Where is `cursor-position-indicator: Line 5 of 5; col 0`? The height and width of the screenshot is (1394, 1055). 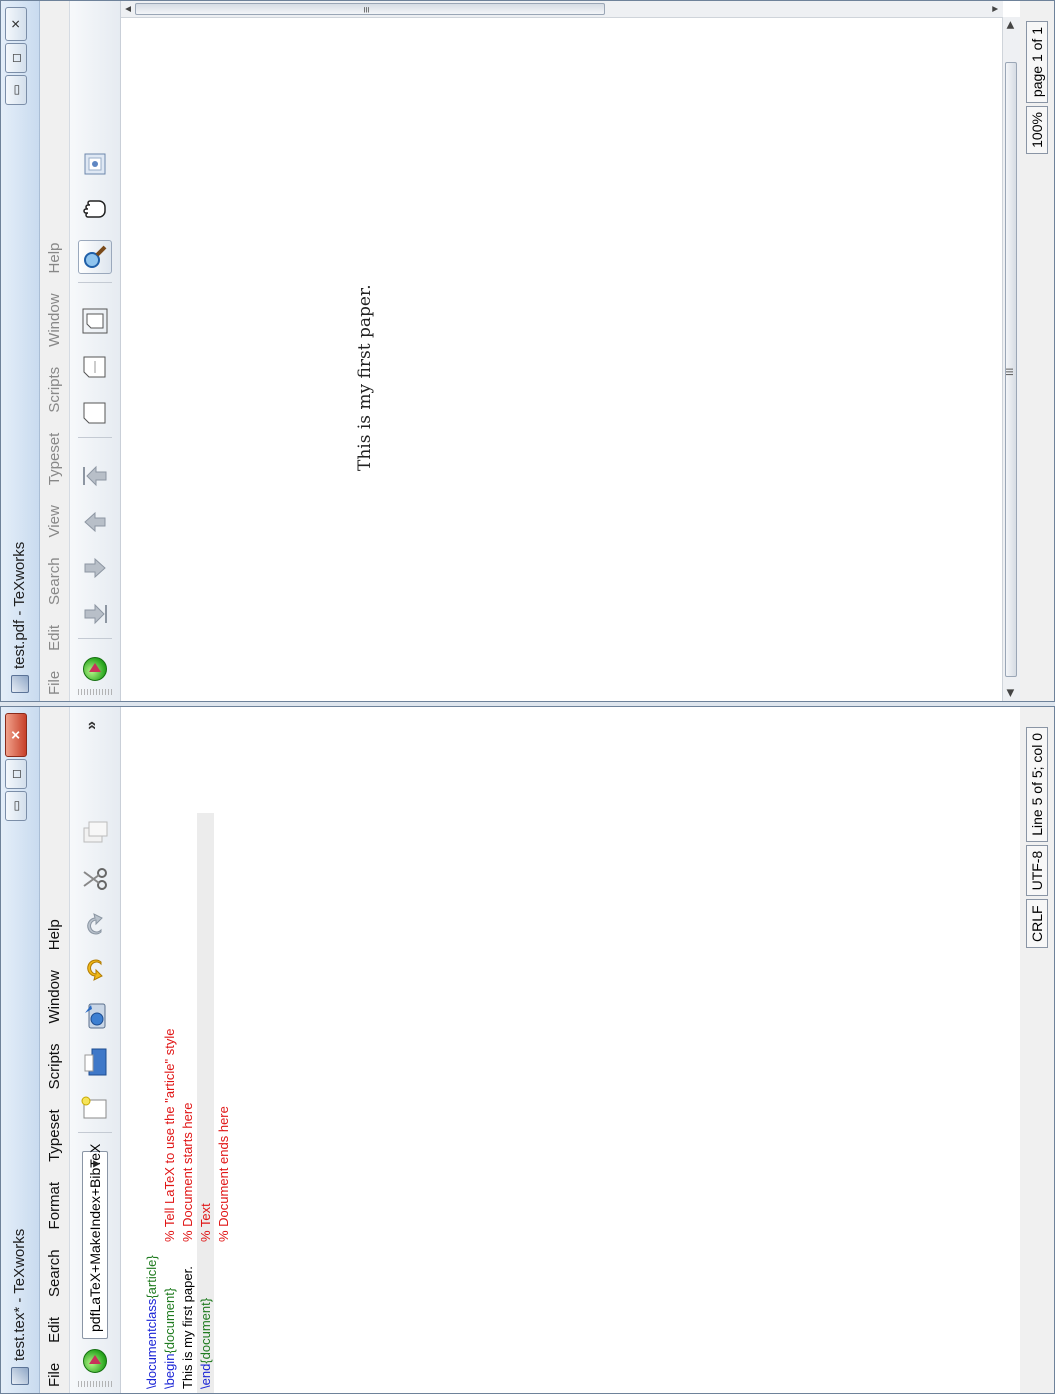
cursor-position-indicator: Line 5 of 5; col 0 is located at coordinates (1037, 784).